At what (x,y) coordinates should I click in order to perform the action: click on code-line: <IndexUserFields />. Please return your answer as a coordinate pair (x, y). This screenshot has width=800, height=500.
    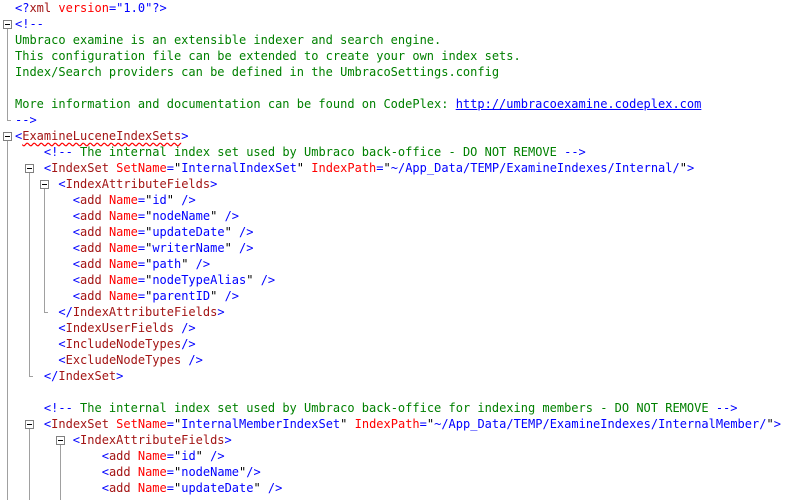
    Looking at the image, I should click on (400, 328).